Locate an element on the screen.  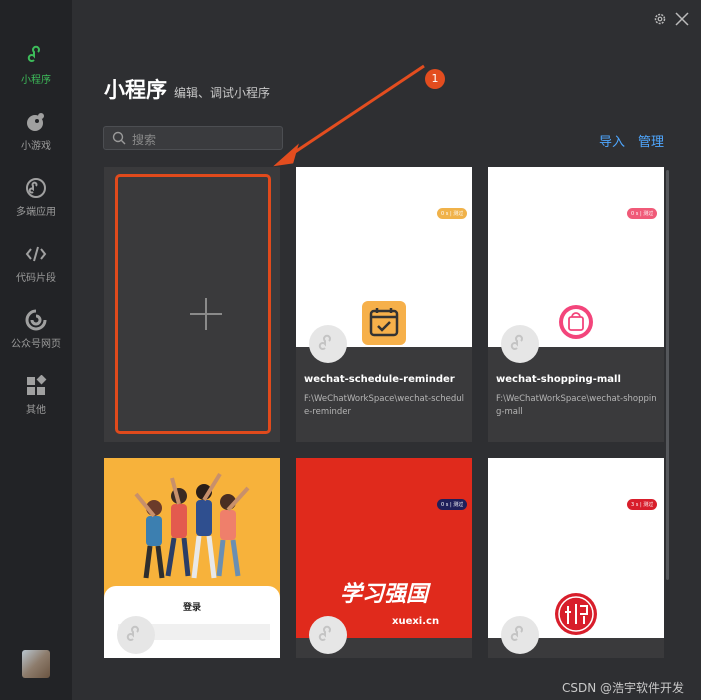
close-icon is located at coordinates (682, 19).